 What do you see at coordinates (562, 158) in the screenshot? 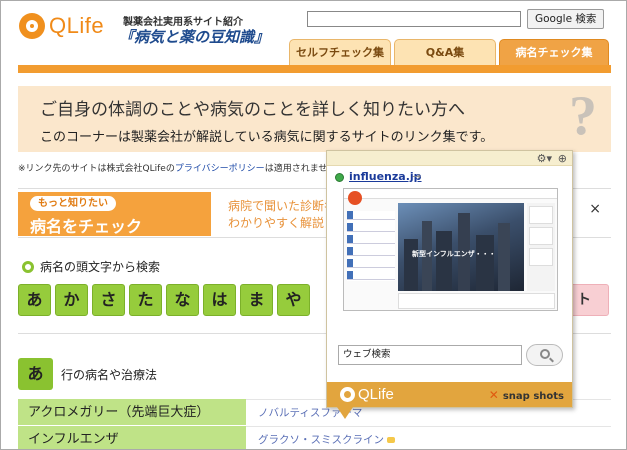
I see `zoom-icon: ⊕` at bounding box center [562, 158].